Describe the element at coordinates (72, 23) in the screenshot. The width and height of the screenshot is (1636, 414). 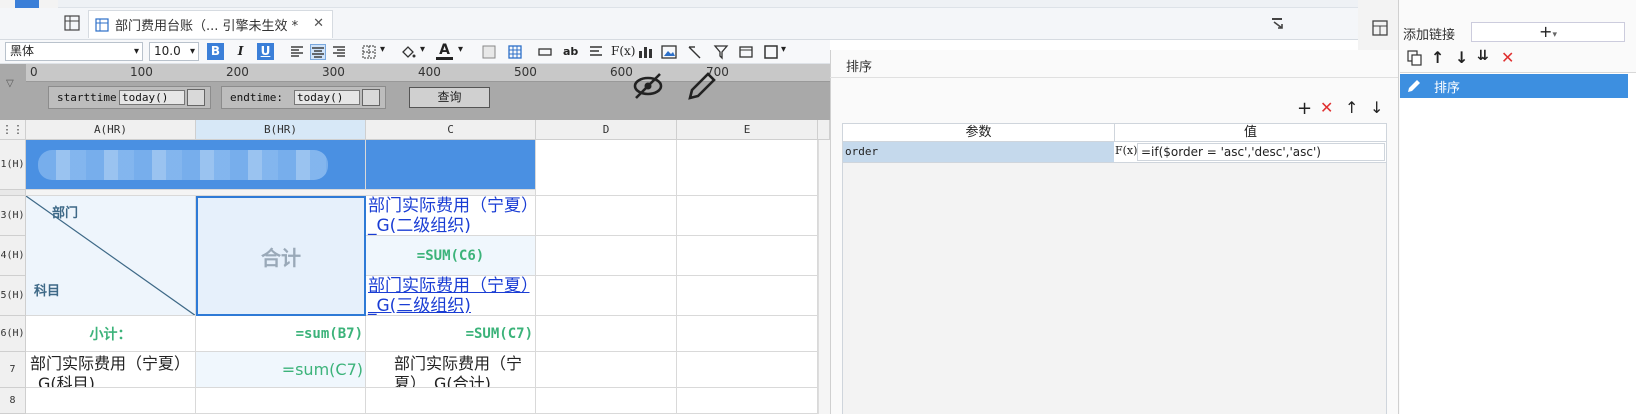
I see `grid-view-icon` at that location.